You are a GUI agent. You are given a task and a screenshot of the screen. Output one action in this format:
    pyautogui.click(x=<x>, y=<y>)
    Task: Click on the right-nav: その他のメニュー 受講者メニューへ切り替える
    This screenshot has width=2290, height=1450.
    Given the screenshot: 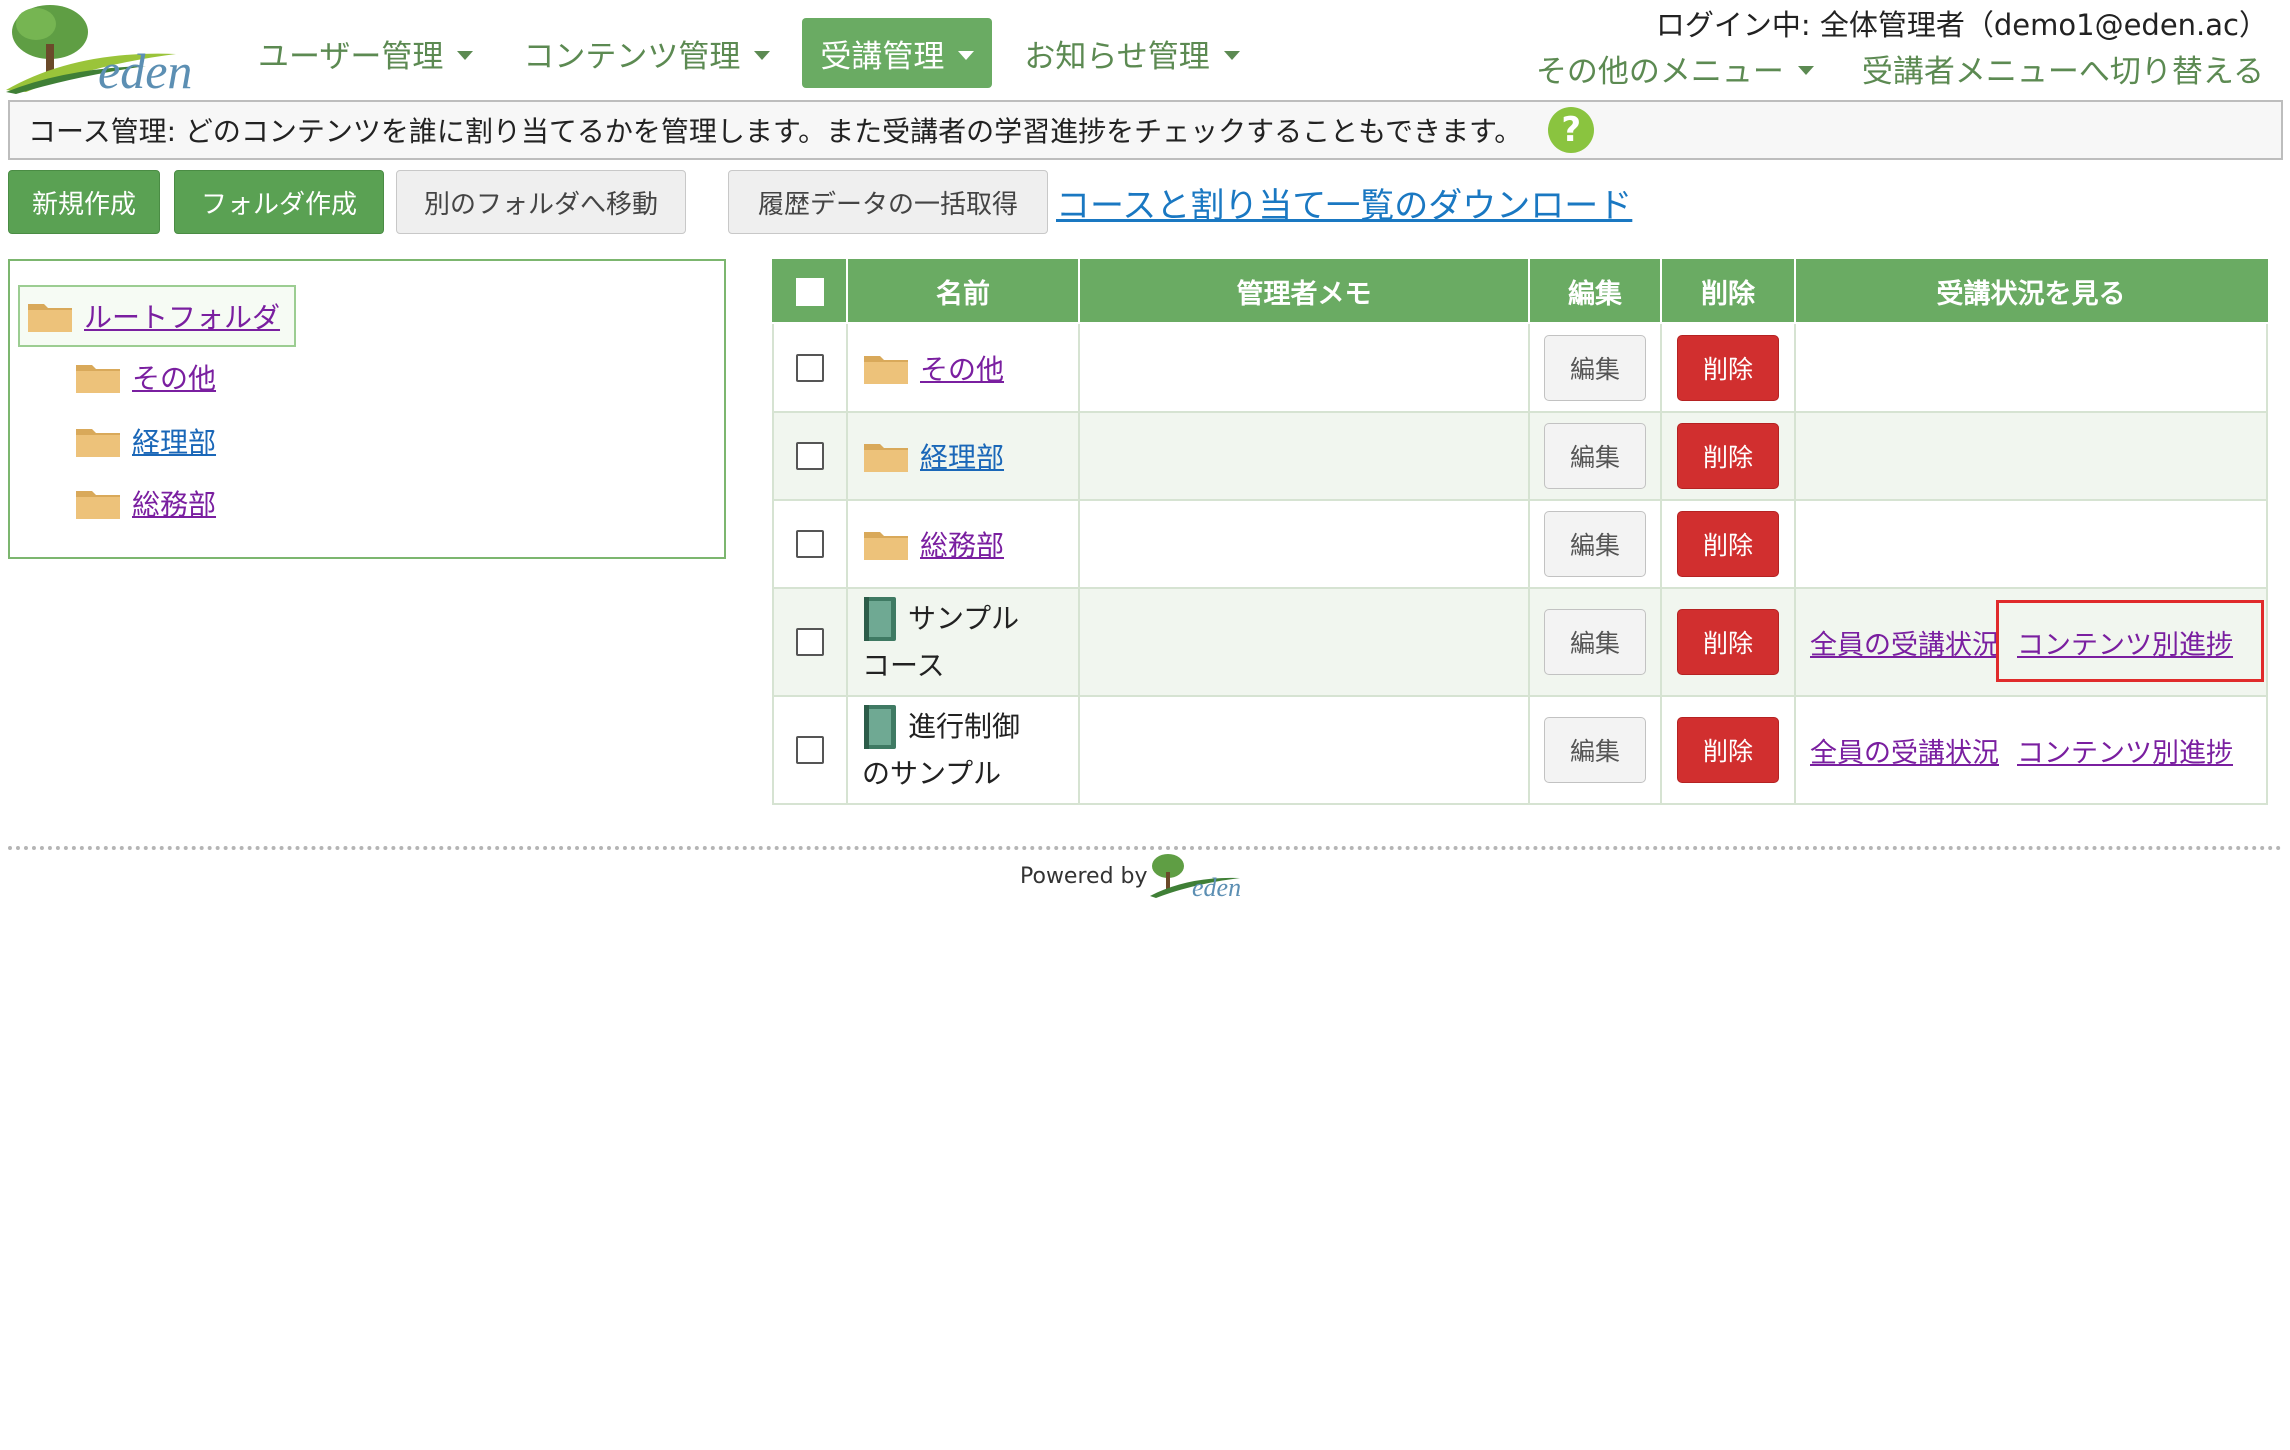 What is the action you would take?
    pyautogui.click(x=1876, y=68)
    